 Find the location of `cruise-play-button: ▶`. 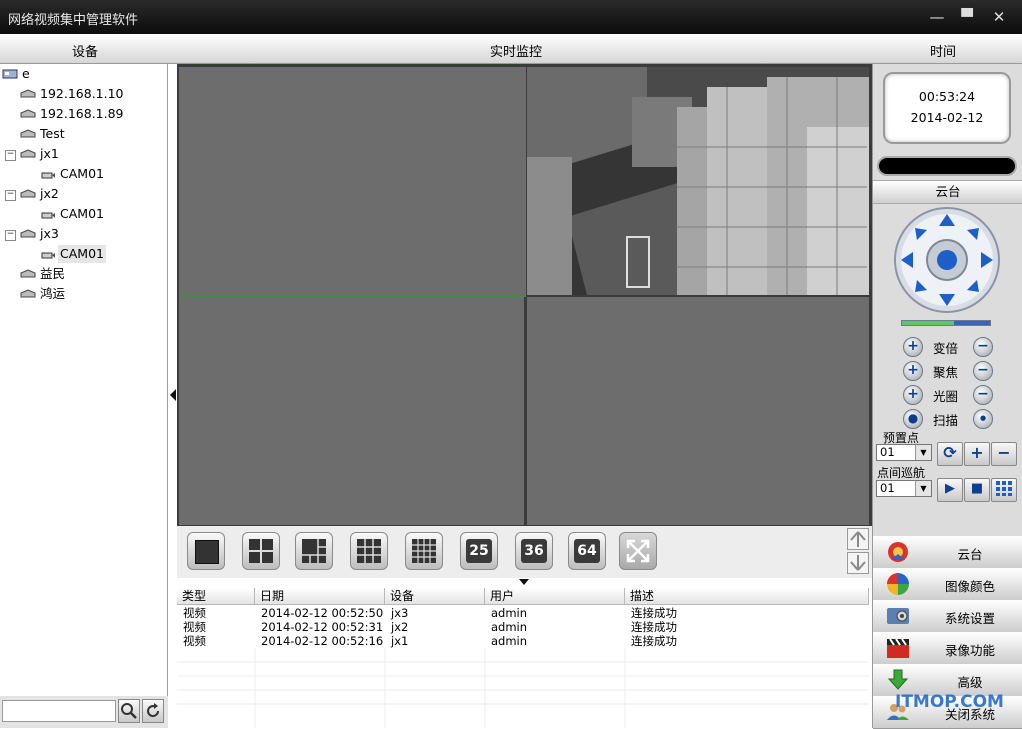

cruise-play-button: ▶ is located at coordinates (950, 490).